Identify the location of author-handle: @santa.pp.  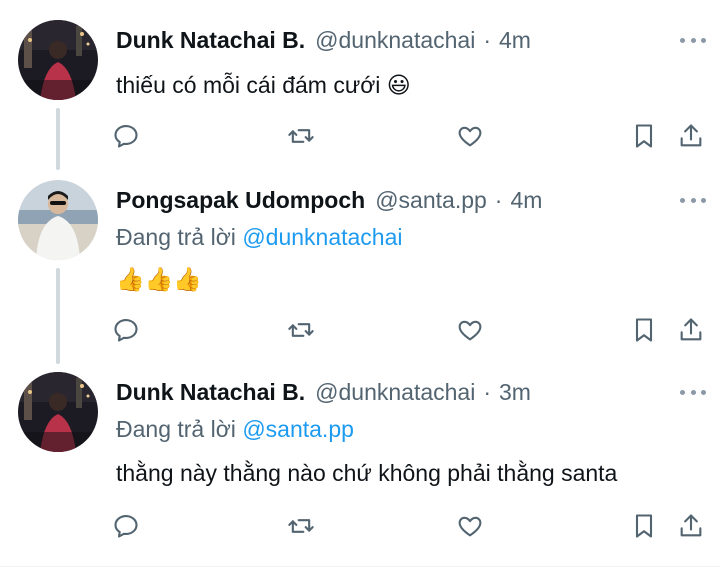
(431, 200).